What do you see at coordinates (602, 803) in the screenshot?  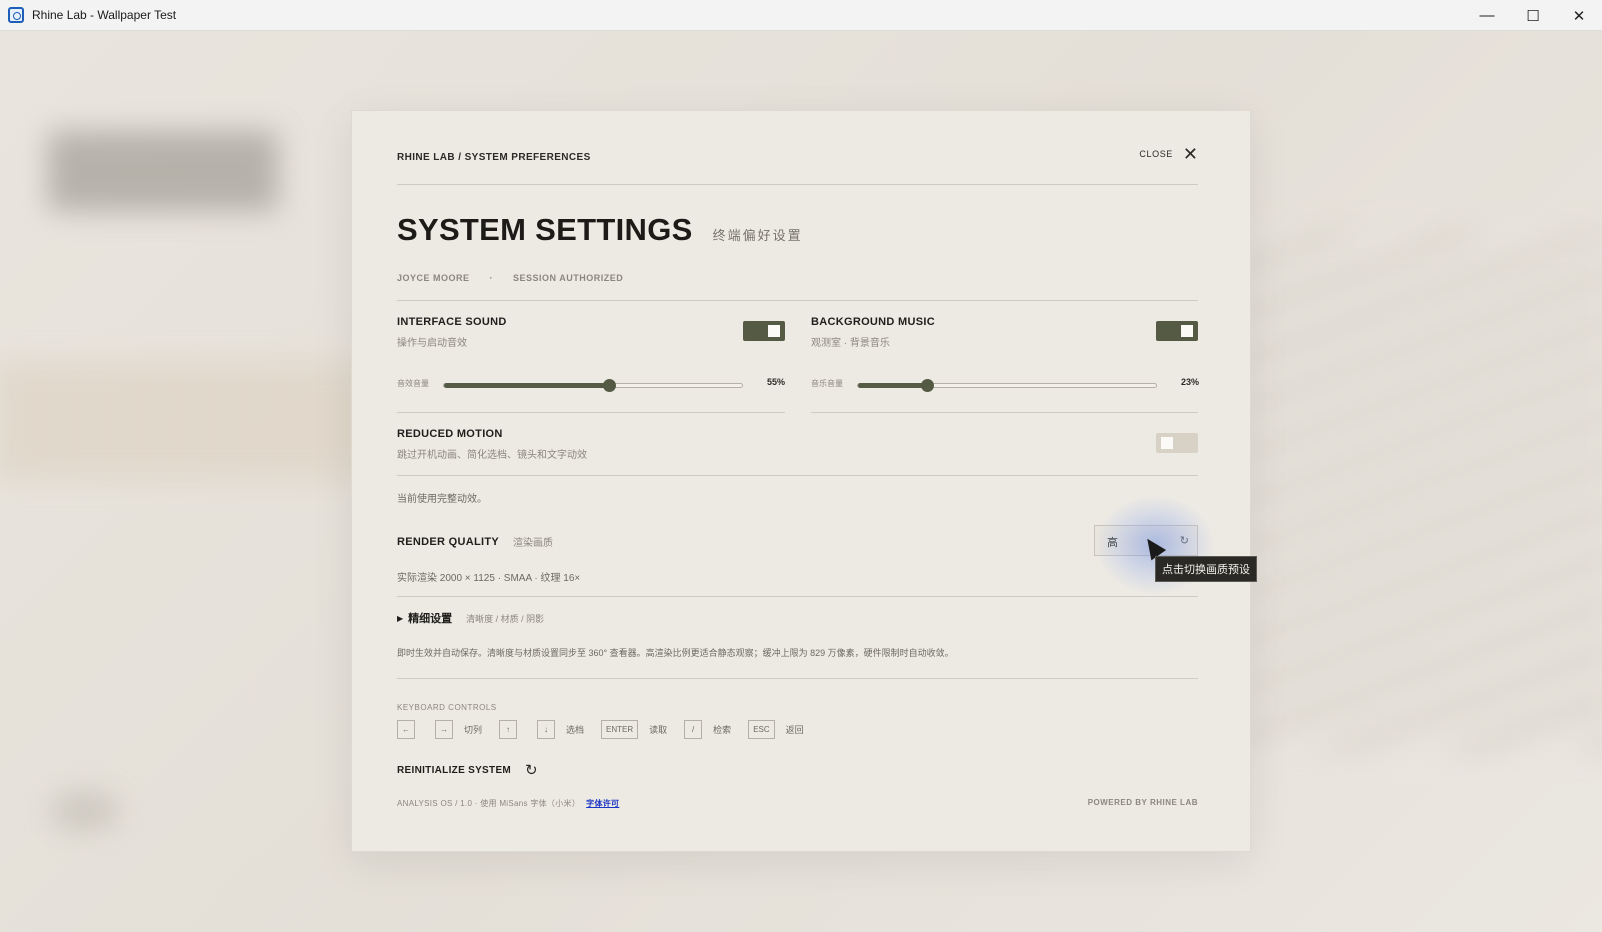 I see `font-license-link: 字体许可` at bounding box center [602, 803].